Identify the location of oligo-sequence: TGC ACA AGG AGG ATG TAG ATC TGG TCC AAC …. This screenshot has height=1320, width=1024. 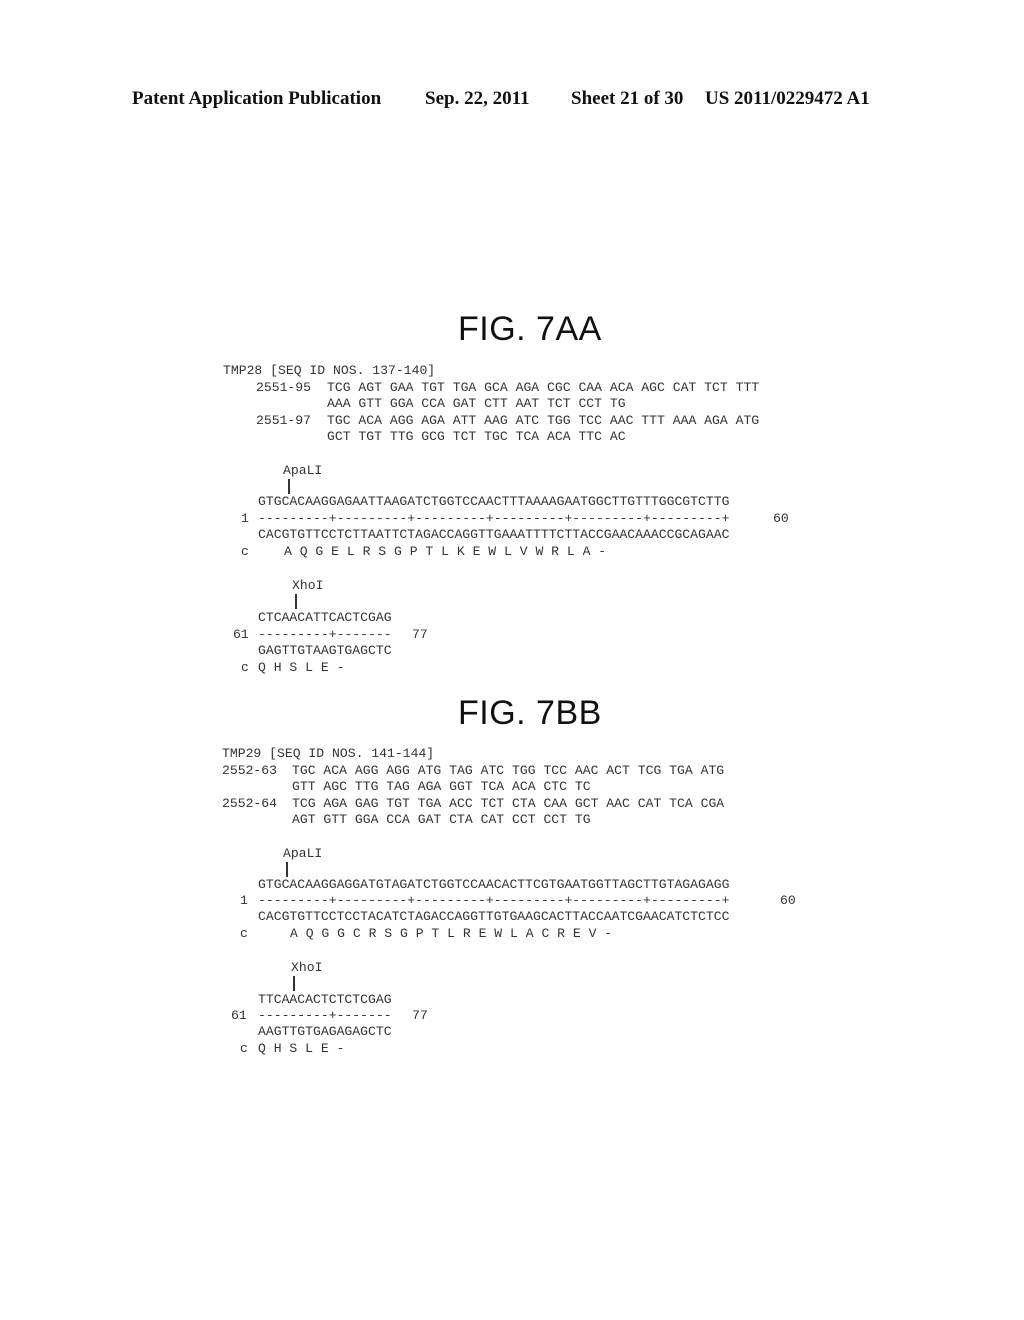
(508, 770).